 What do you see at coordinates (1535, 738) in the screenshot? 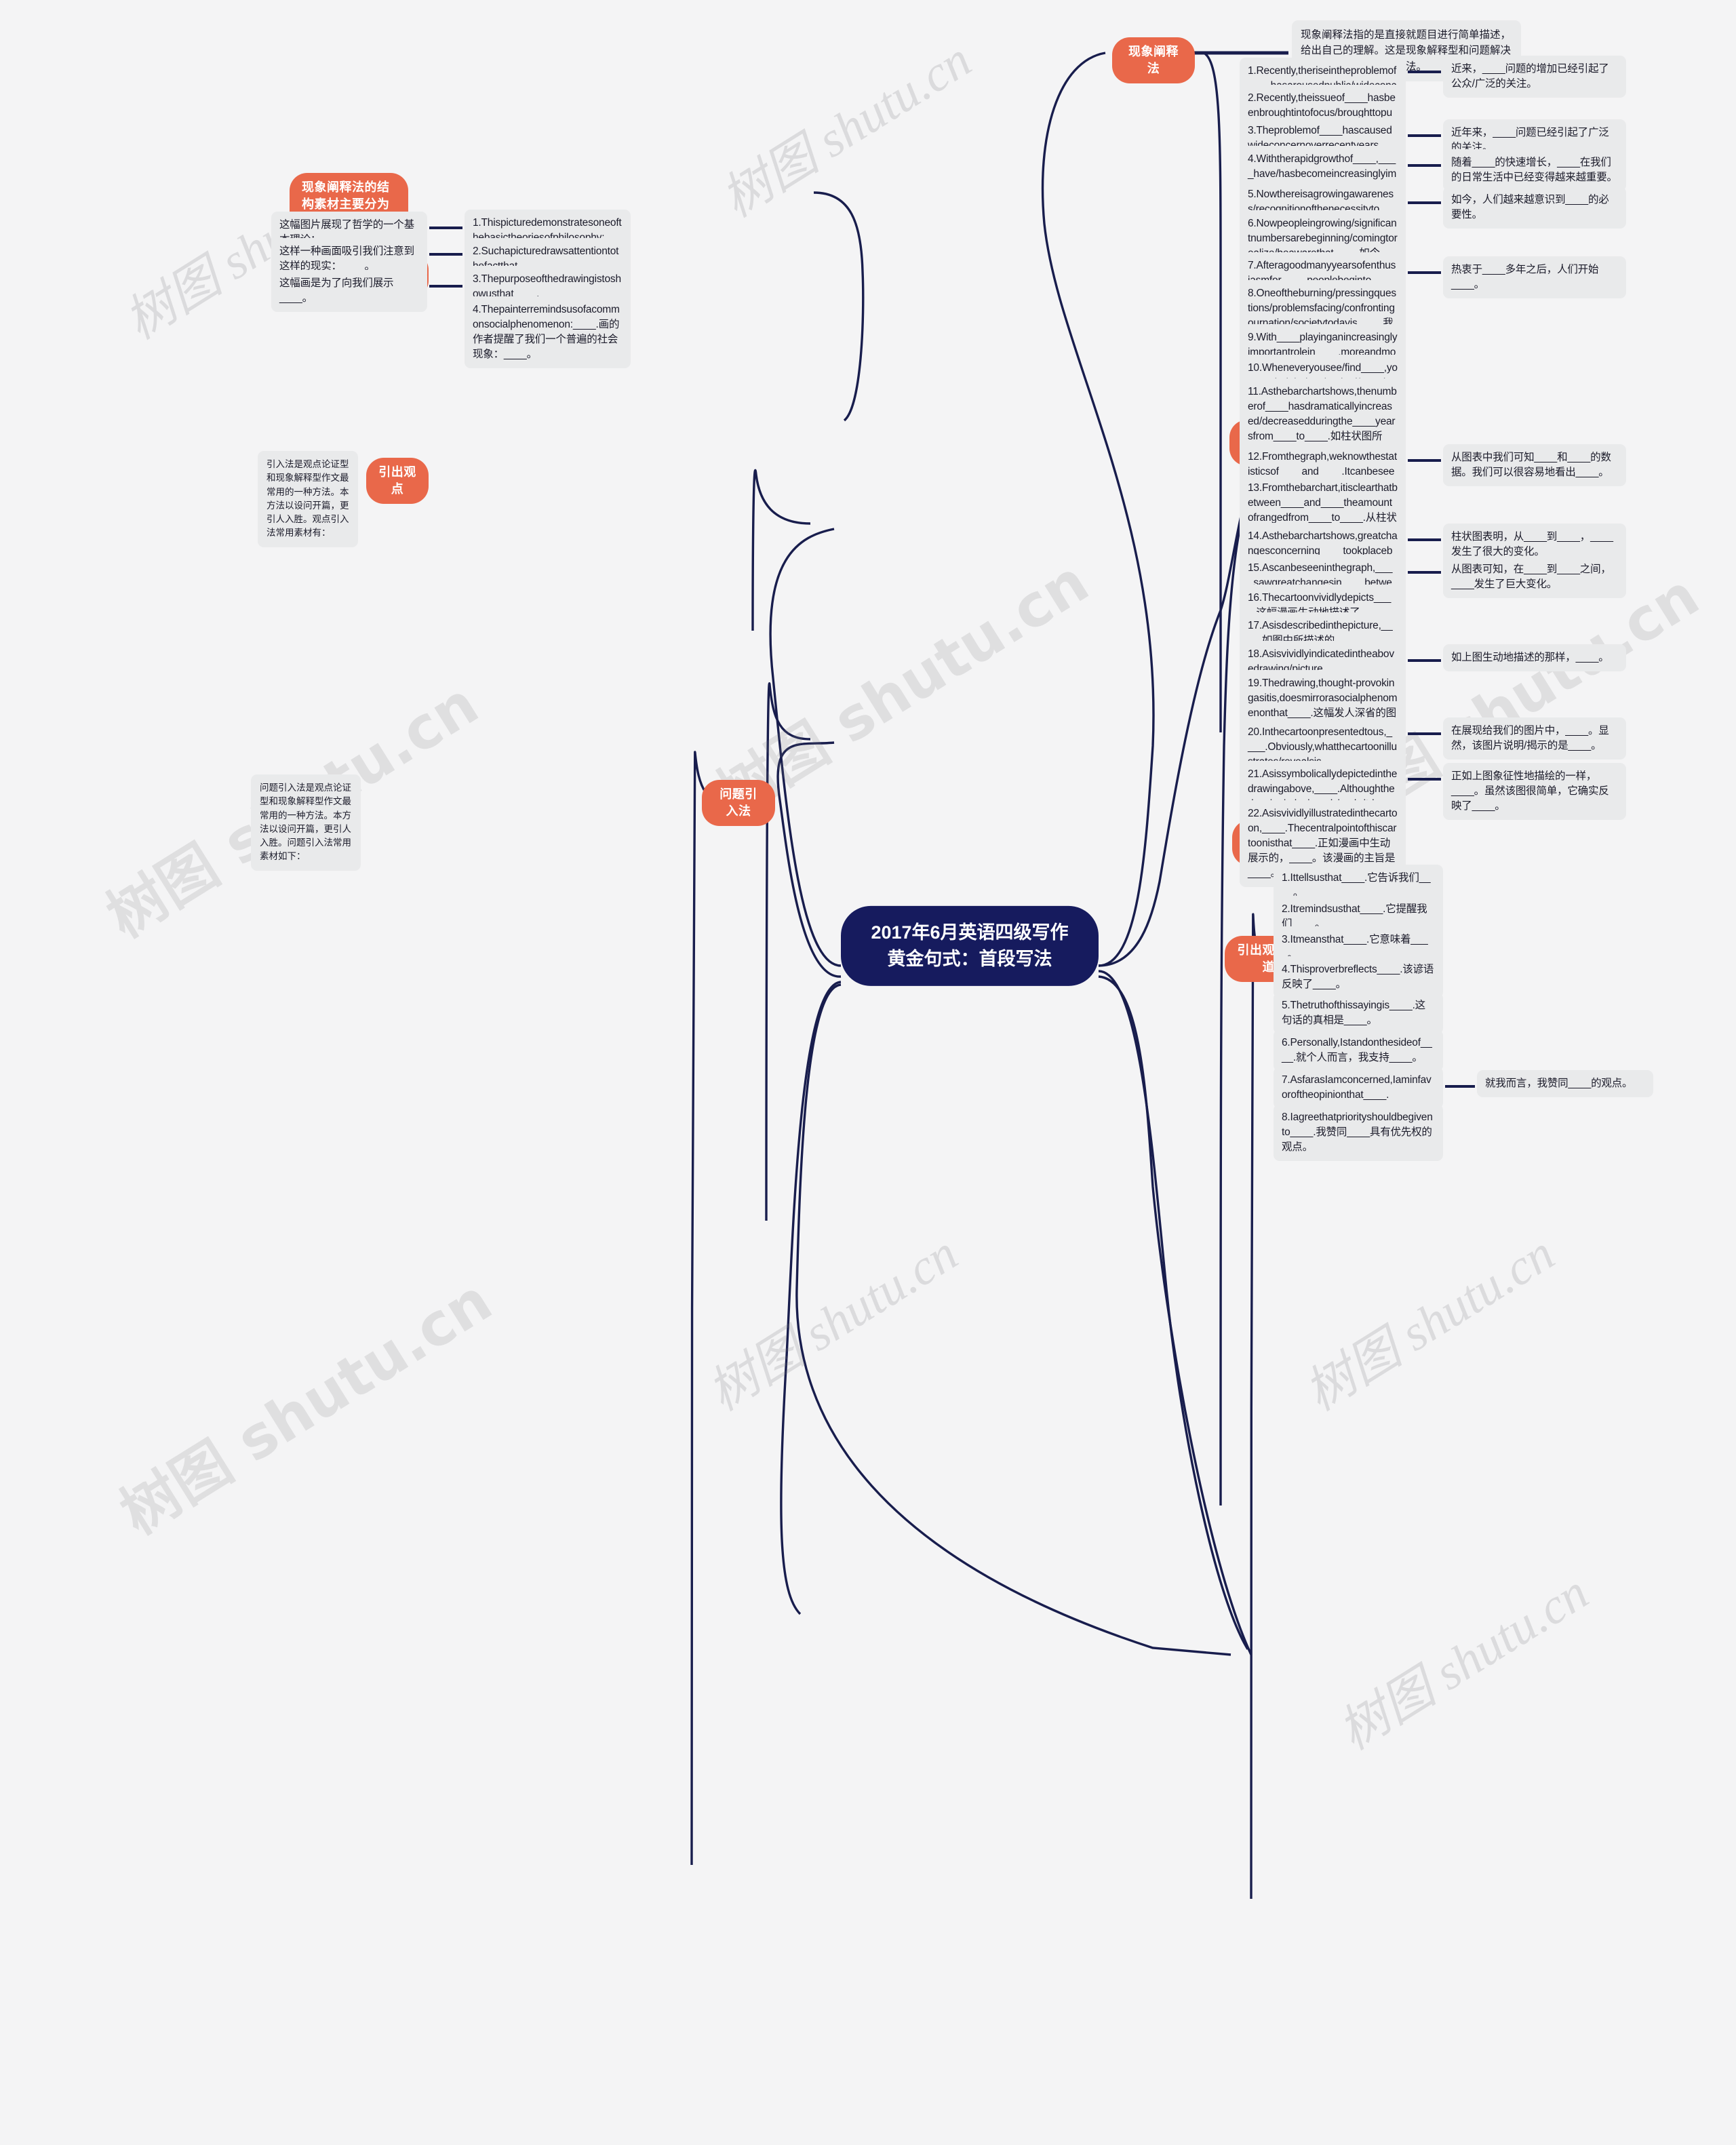
I see `translation-node: 在展现给我们的图片中，____。显然，该图片说明/揭示的是____。` at bounding box center [1535, 738].